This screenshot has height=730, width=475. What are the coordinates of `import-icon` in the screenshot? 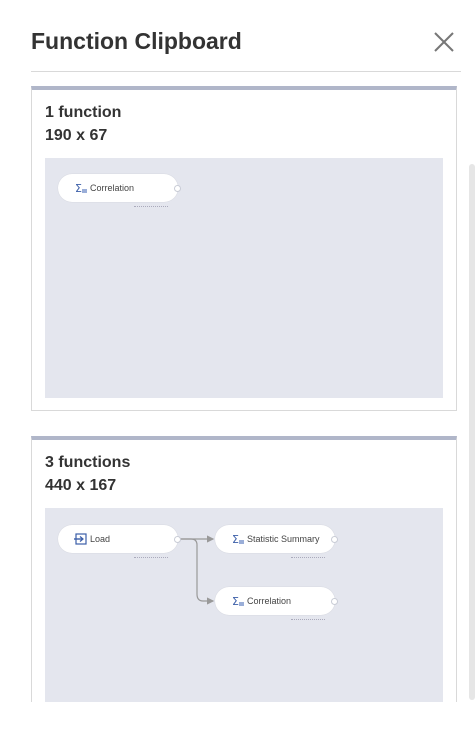 It's located at (81, 539).